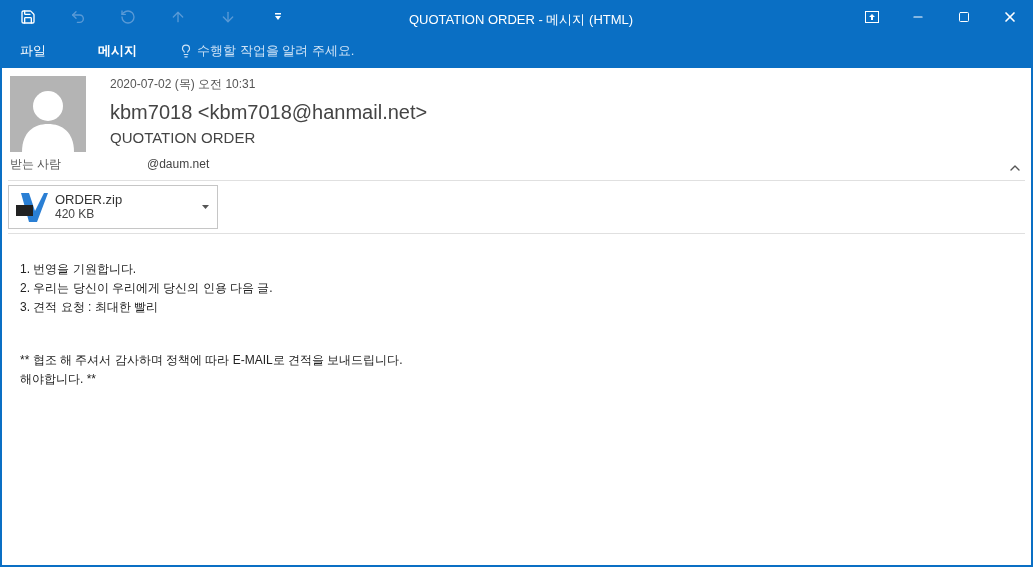 This screenshot has height=567, width=1033. Describe the element at coordinates (521, 20) in the screenshot. I see `window-title: QUOTATION ORDER - 메시지 (HTML)` at that location.